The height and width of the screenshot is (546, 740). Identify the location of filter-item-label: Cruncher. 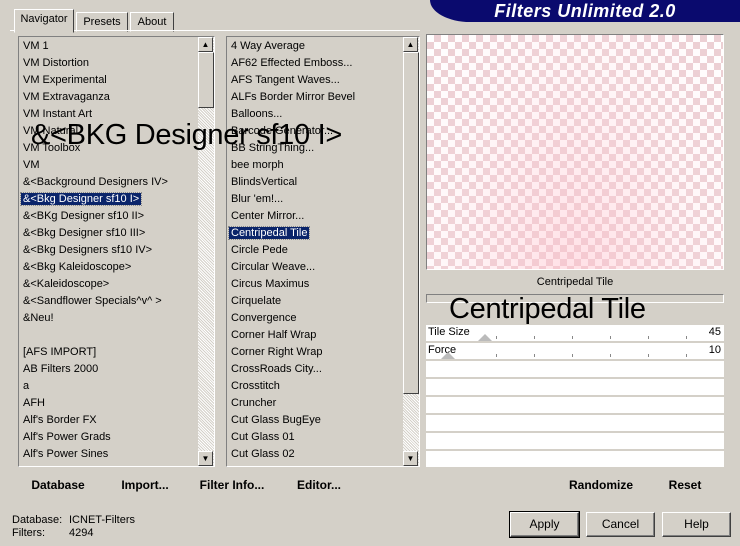
(254, 403).